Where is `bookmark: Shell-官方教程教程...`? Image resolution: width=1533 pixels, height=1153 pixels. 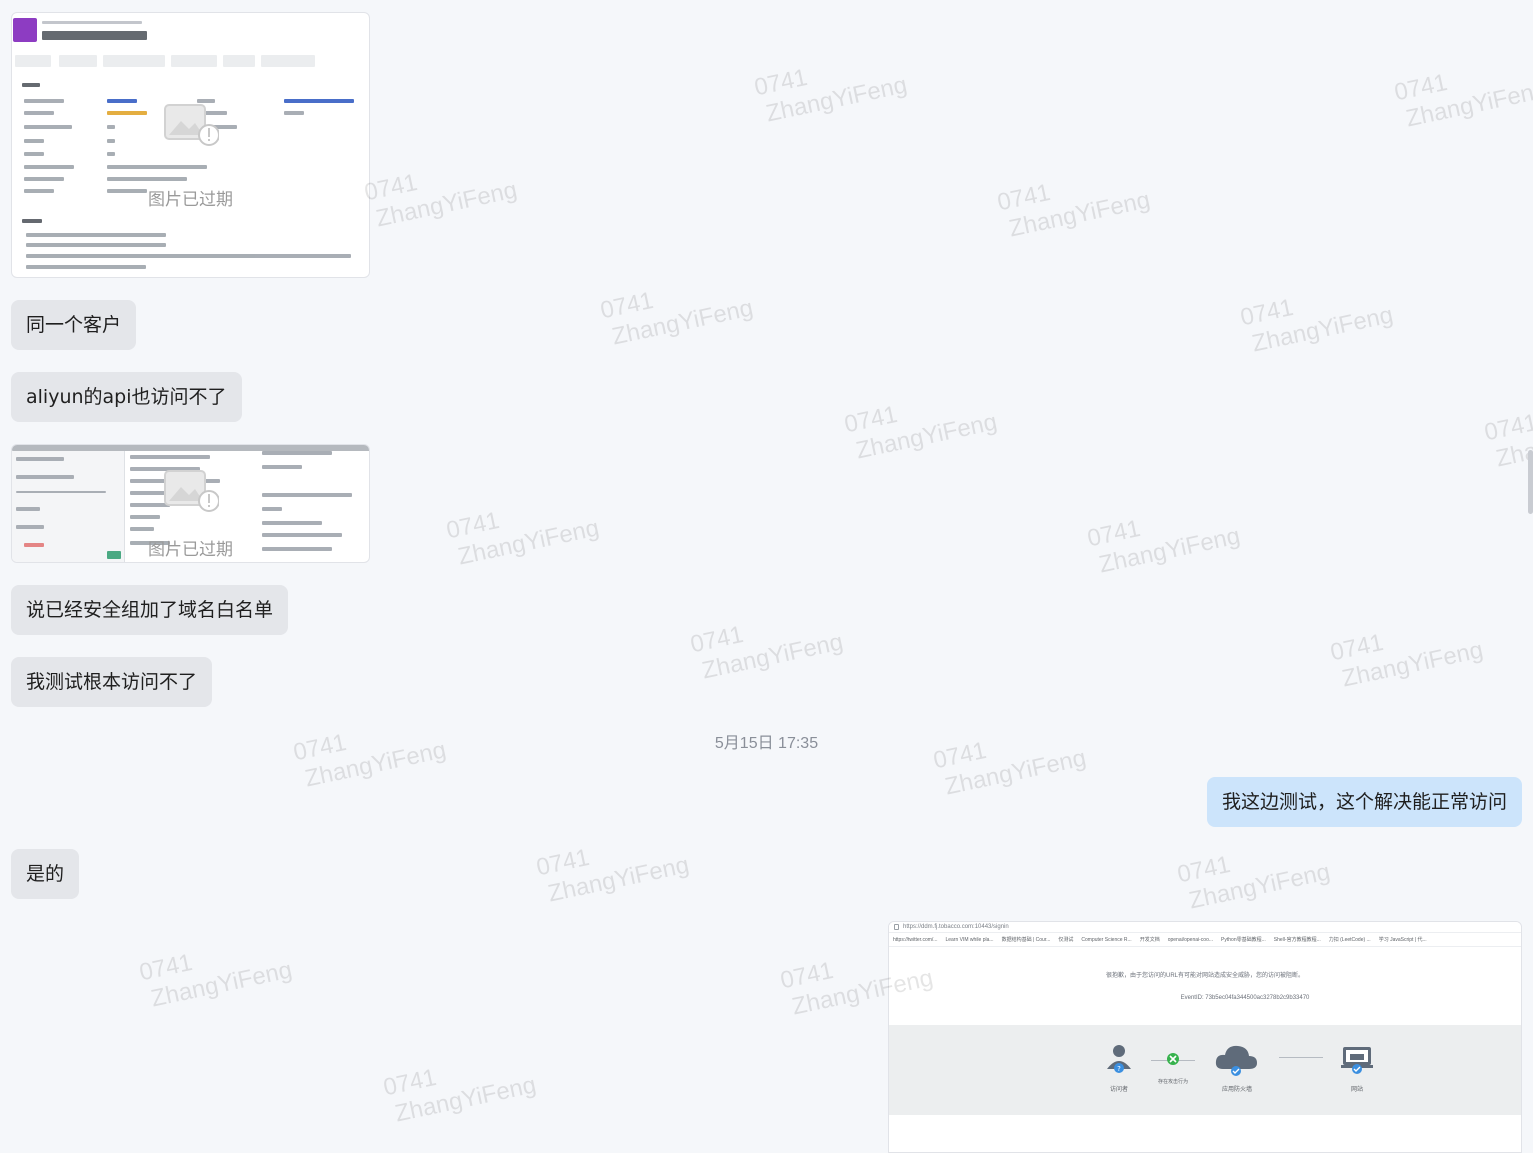
bookmark: Shell-官方教程教程... is located at coordinates (1297, 940).